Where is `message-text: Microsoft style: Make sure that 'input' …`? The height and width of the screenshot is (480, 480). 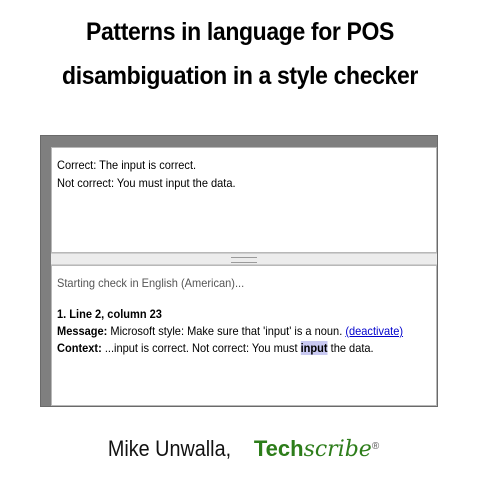 message-text: Microsoft style: Make sure that 'input' … is located at coordinates (226, 331).